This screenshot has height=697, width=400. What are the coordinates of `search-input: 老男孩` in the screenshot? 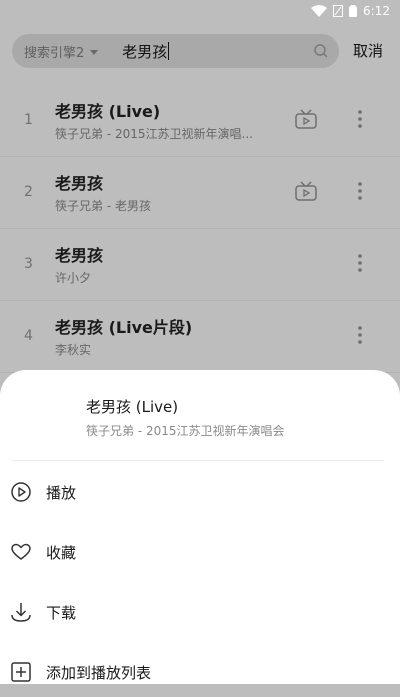 It's located at (146, 51).